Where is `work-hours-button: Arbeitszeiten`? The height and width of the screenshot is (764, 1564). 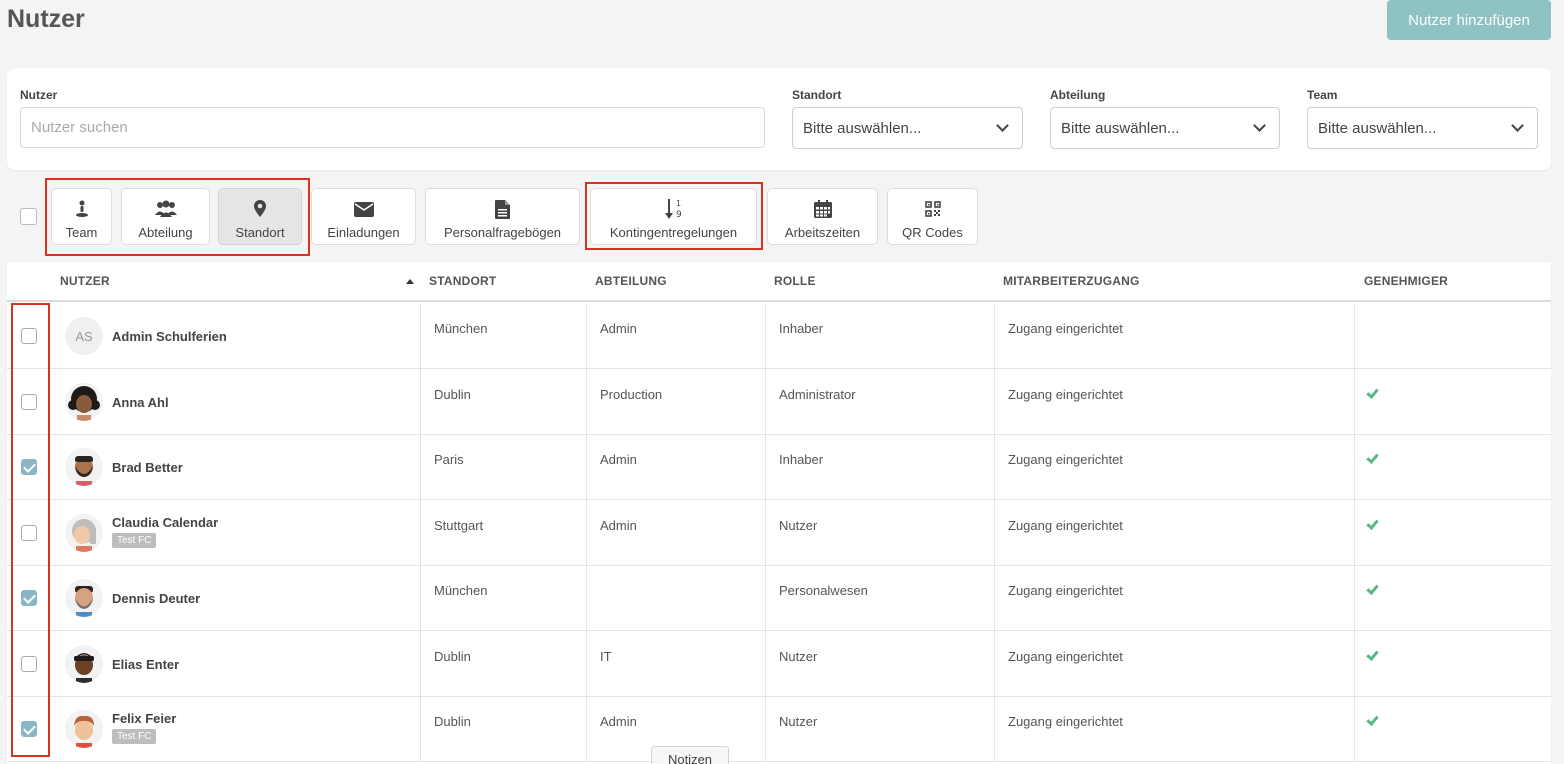 work-hours-button: Arbeitszeiten is located at coordinates (822, 216).